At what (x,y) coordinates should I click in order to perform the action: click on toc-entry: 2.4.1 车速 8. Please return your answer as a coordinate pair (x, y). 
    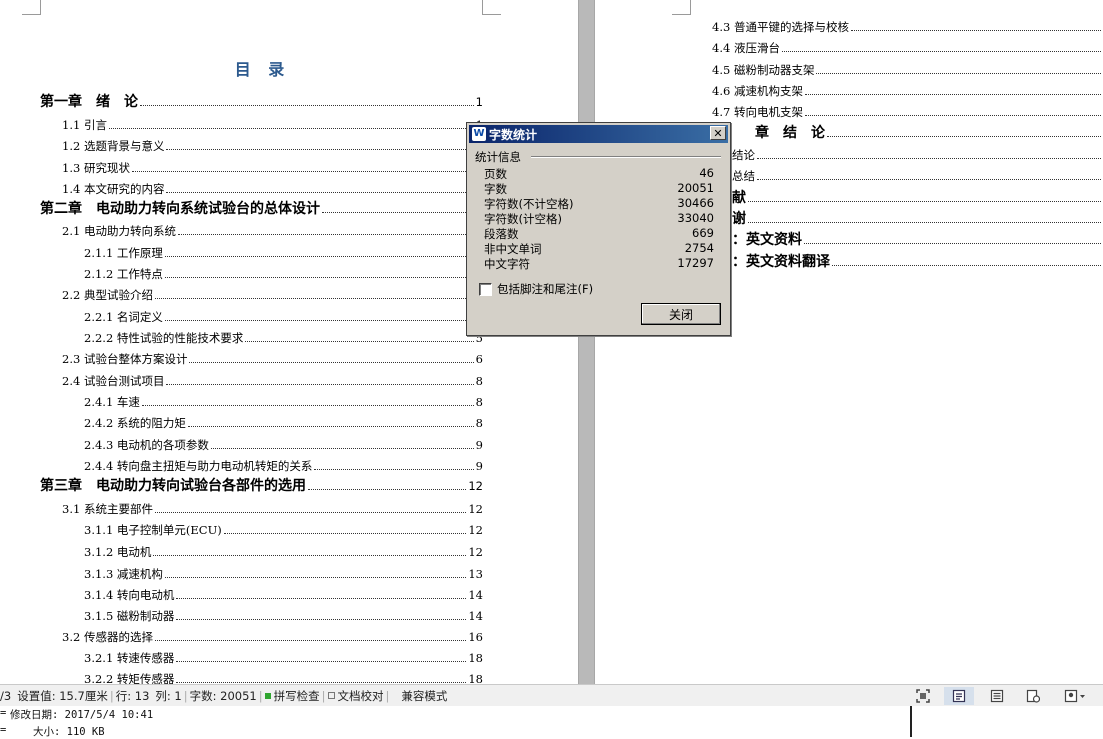
    Looking at the image, I should click on (283, 402).